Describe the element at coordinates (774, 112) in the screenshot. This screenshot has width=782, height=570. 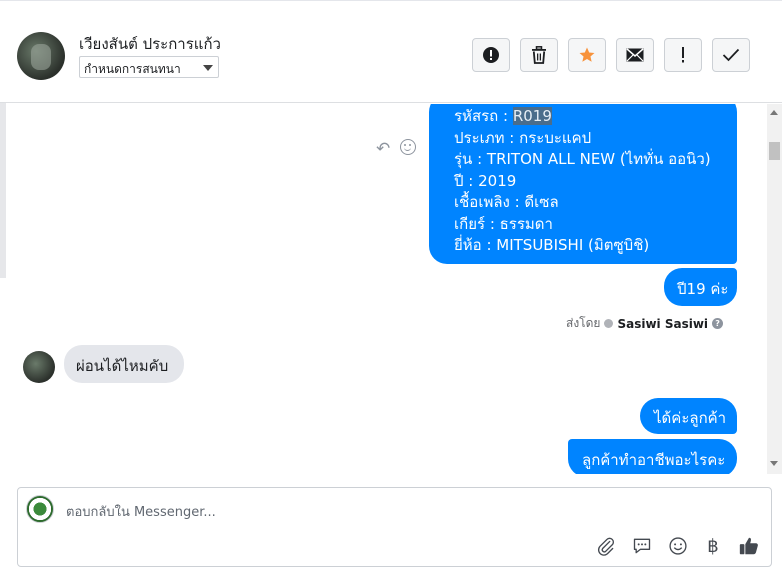
I see `scroll-up-arrow-icon` at that location.